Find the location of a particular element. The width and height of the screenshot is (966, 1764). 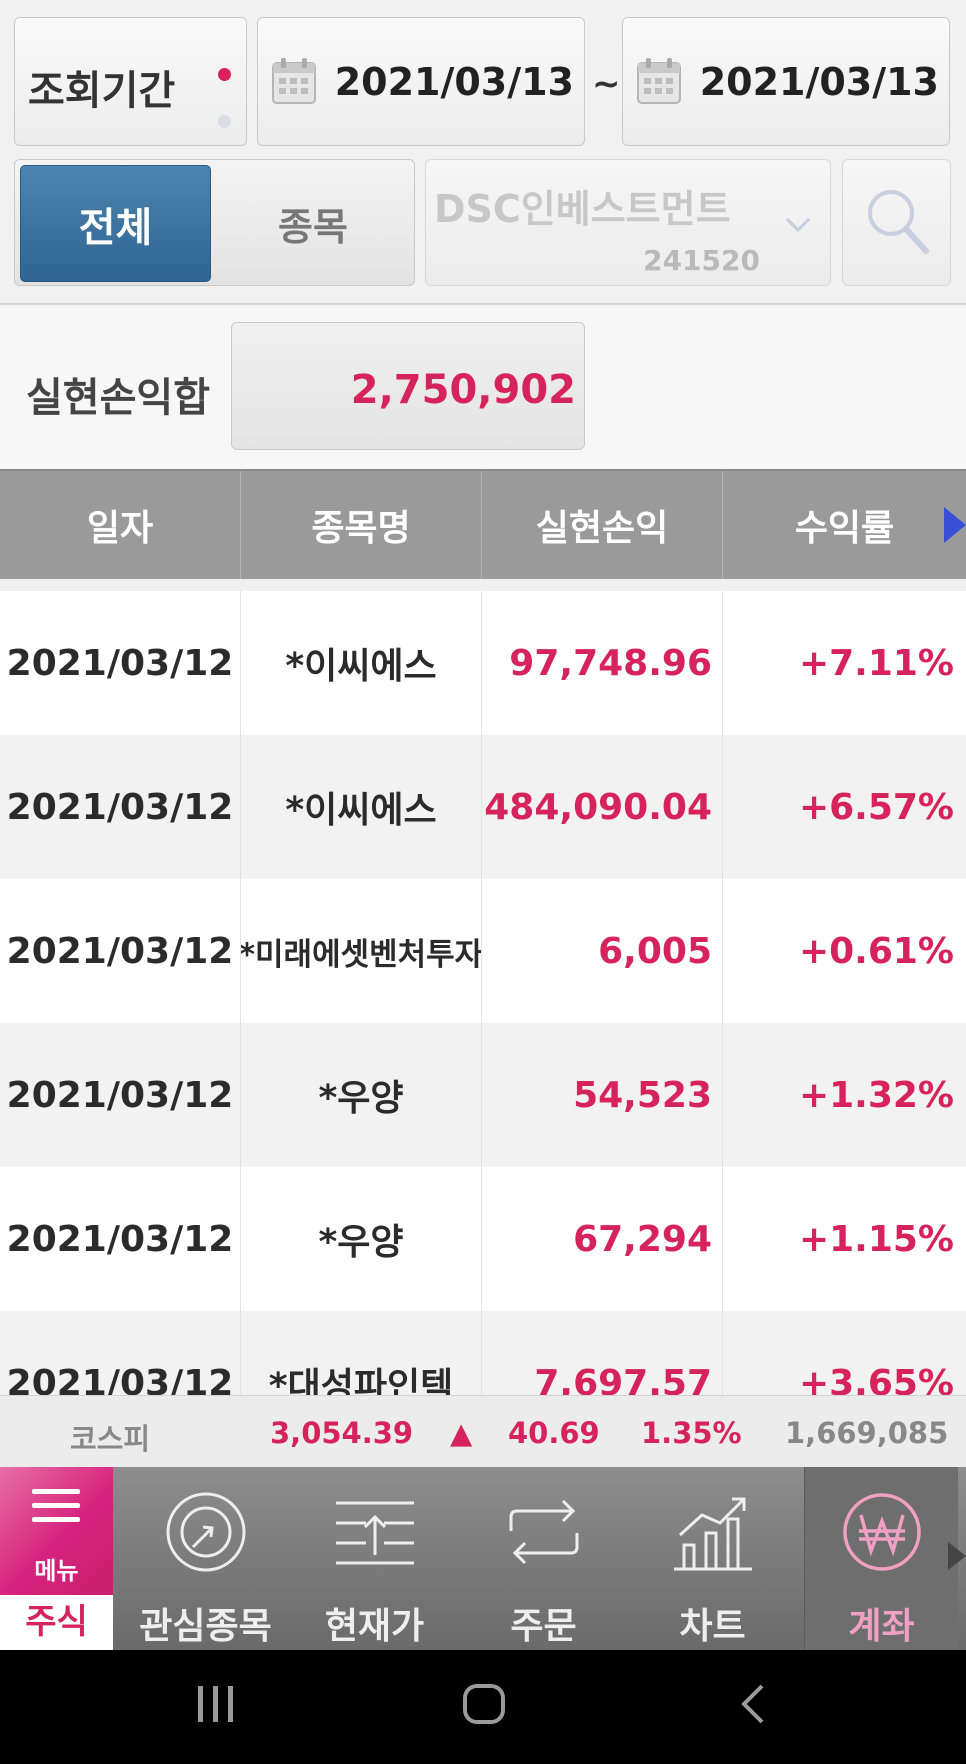

system-nav-bar is located at coordinates (483, 1707).